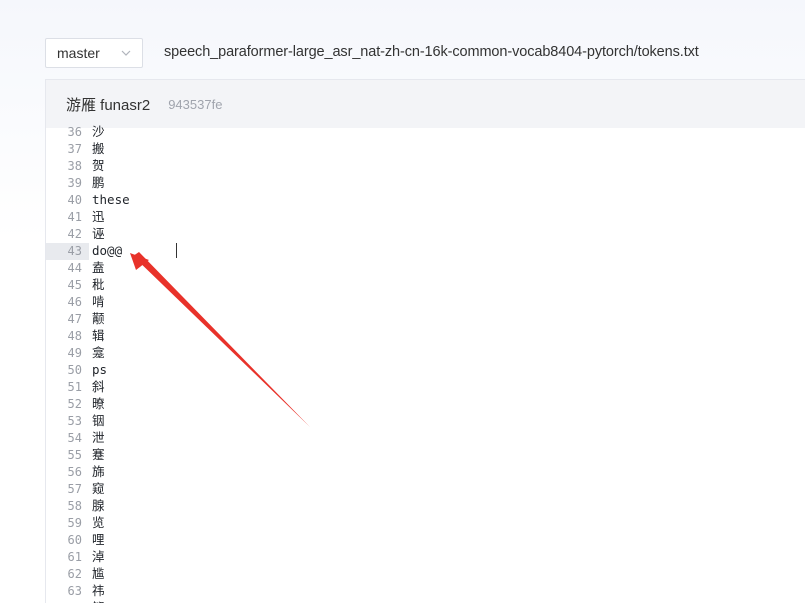  Describe the element at coordinates (98, 539) in the screenshot. I see `line-text: 哩` at that location.